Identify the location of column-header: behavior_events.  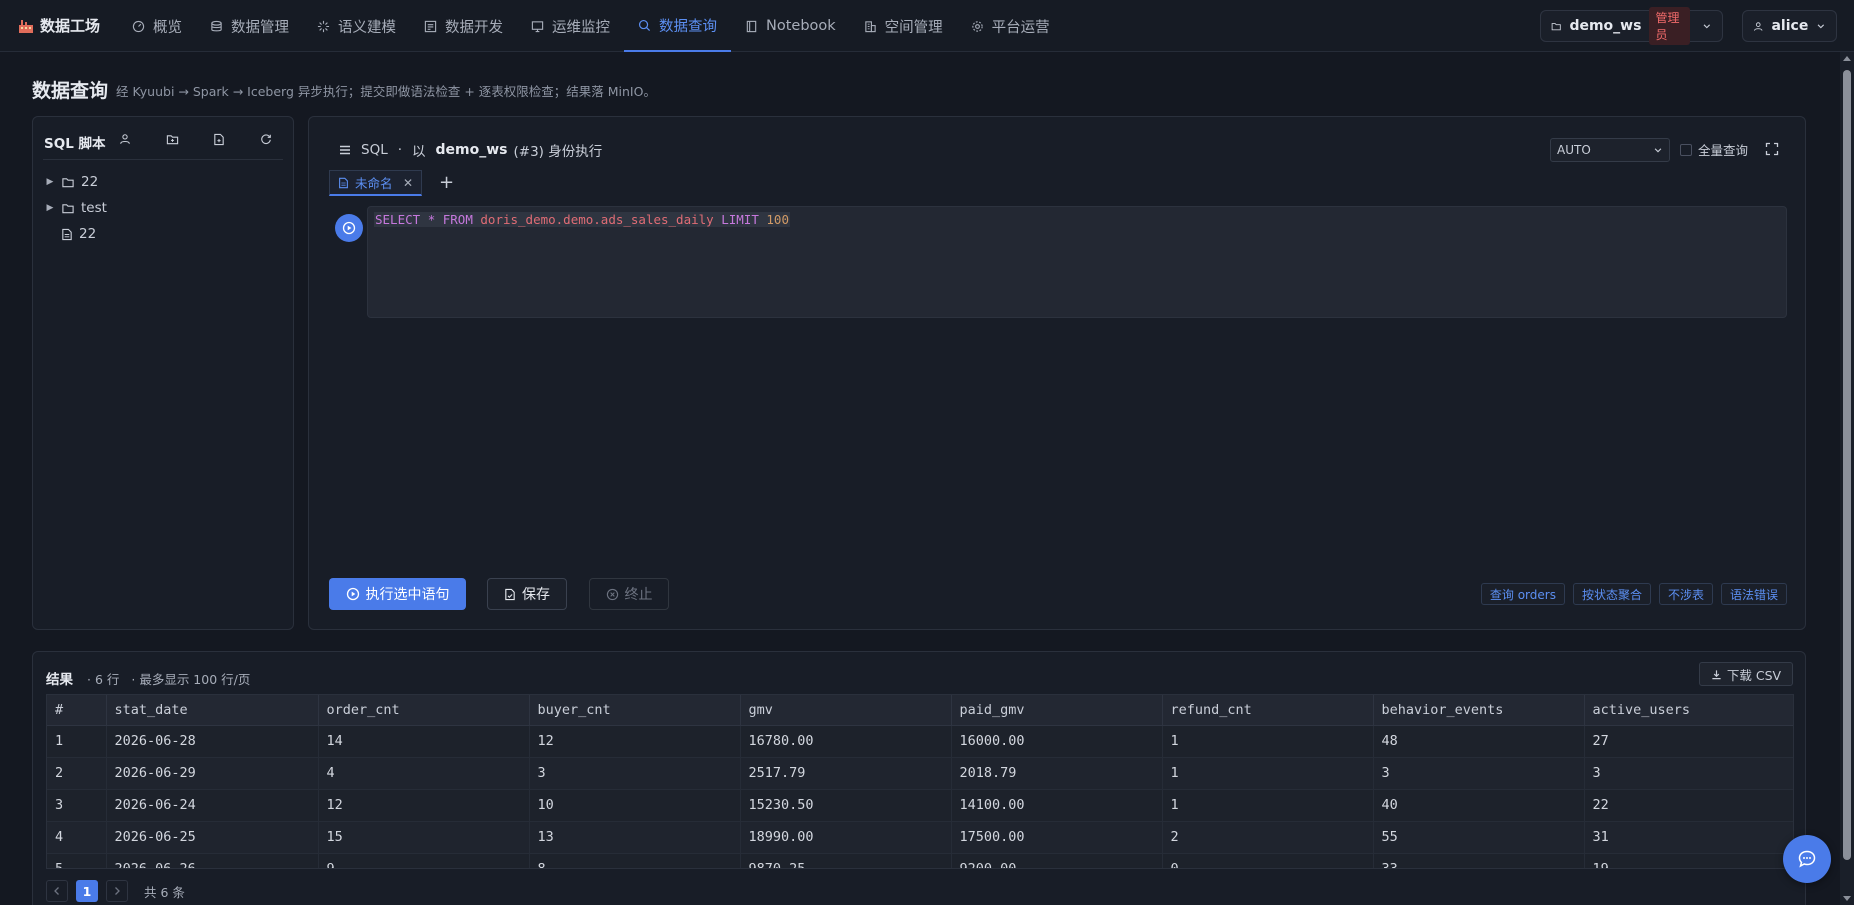
(1479, 710).